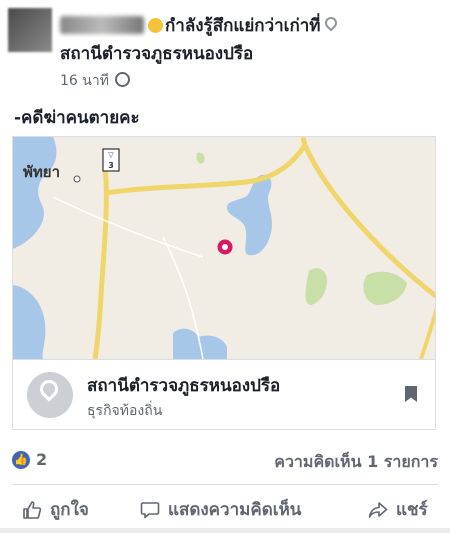 This screenshot has width=450, height=533. I want to click on feeling-line: กำลังรู้สึกแย่กว่าเก่าที่, so click(244, 25).